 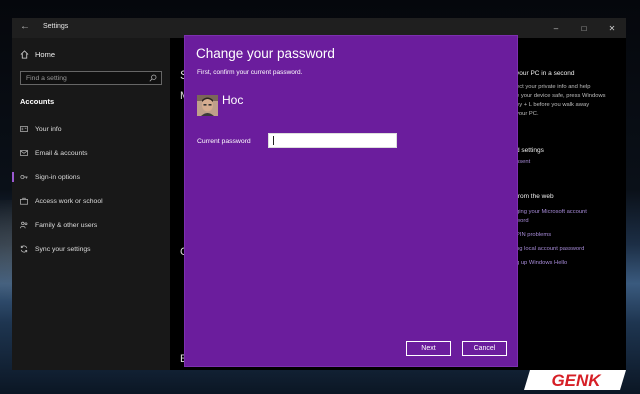 I want to click on genk-watermark-logo: GENK, so click(x=575, y=380).